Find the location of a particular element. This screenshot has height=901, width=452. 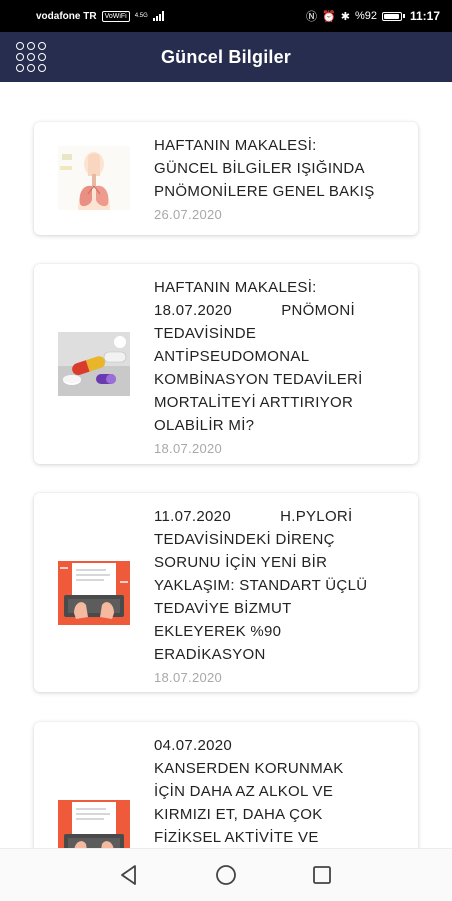

carrier-label: vodafone TR is located at coordinates (66, 16).